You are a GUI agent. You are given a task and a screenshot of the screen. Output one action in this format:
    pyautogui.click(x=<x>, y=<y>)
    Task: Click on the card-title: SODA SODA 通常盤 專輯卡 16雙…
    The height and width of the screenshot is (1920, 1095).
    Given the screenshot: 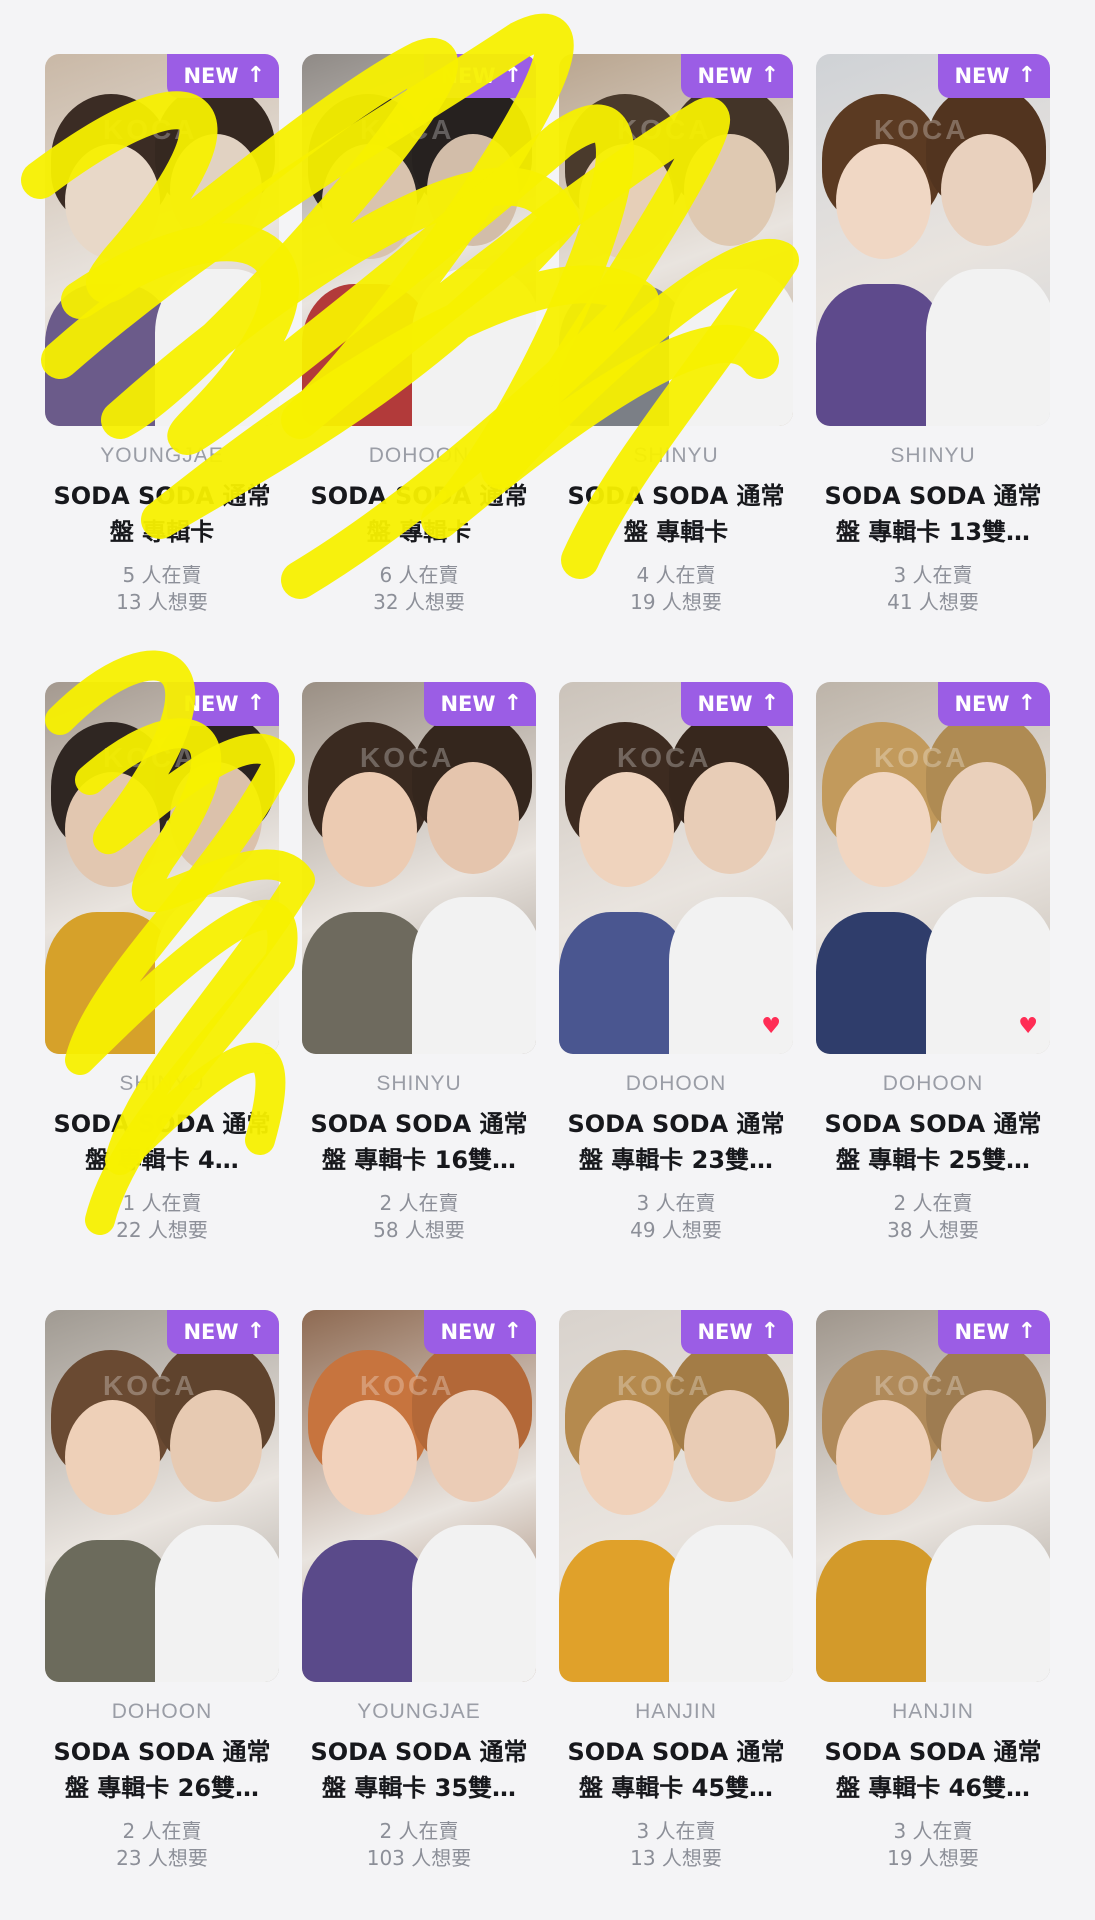 What is the action you would take?
    pyautogui.click(x=419, y=1142)
    